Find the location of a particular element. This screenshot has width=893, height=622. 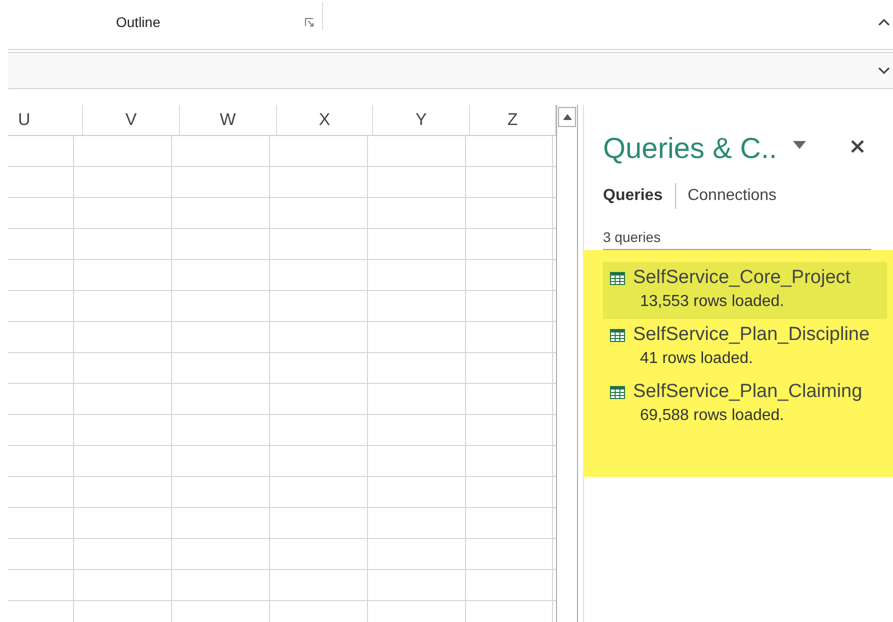

pane-tab: Connections is located at coordinates (732, 196).